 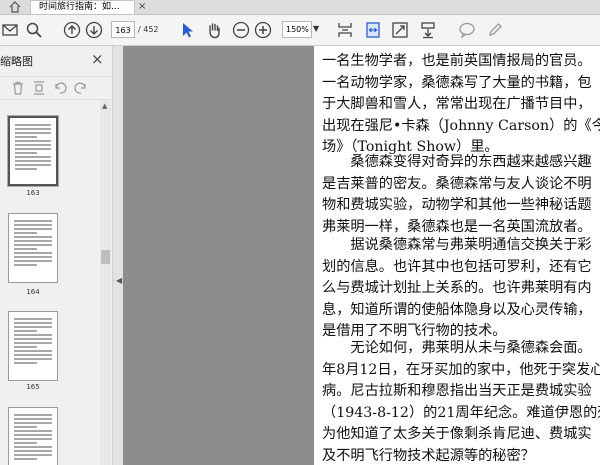 I want to click on thumbnail-label: 163, so click(x=33, y=193).